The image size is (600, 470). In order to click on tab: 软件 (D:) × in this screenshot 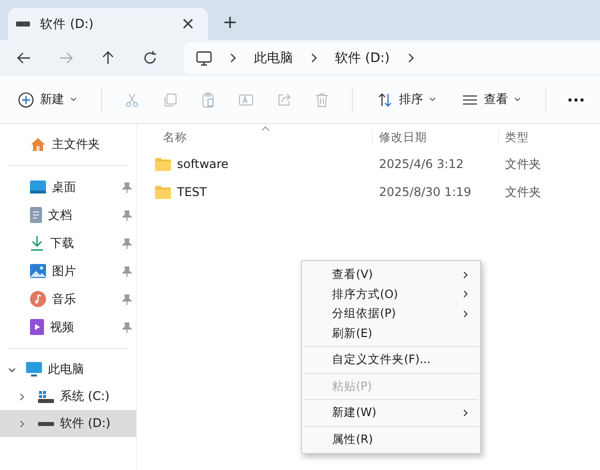, I will do `click(108, 24)`.